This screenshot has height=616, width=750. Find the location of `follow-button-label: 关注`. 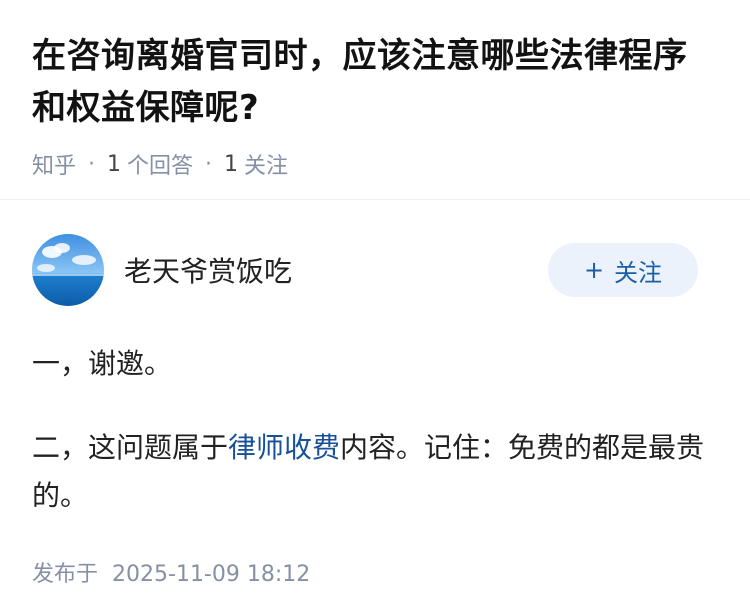

follow-button-label: 关注 is located at coordinates (638, 272).